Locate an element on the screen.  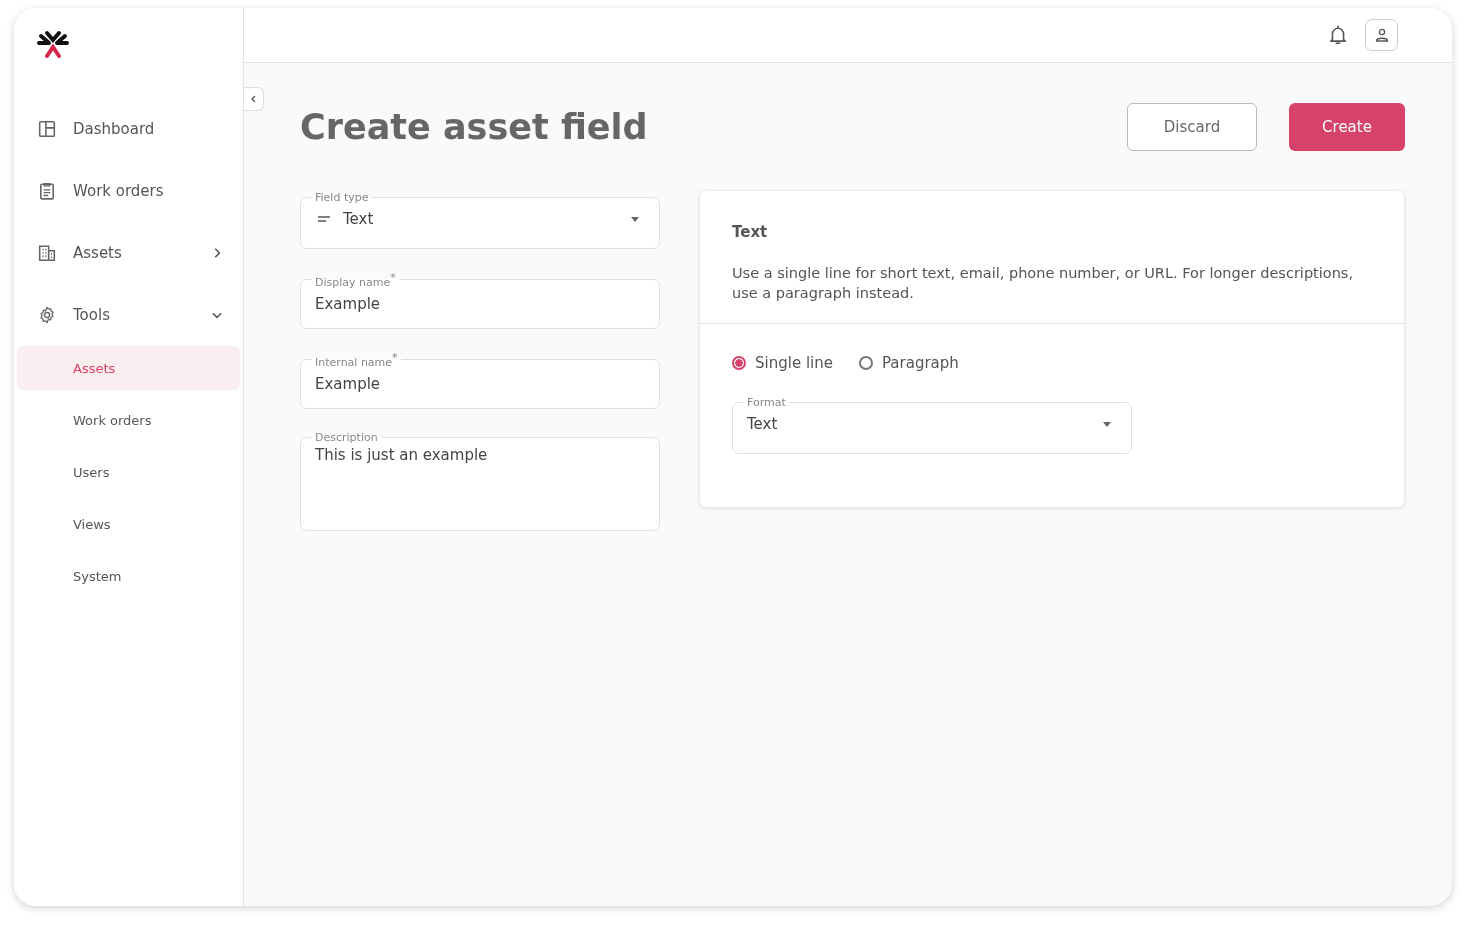
lines-icon is located at coordinates (324, 219).